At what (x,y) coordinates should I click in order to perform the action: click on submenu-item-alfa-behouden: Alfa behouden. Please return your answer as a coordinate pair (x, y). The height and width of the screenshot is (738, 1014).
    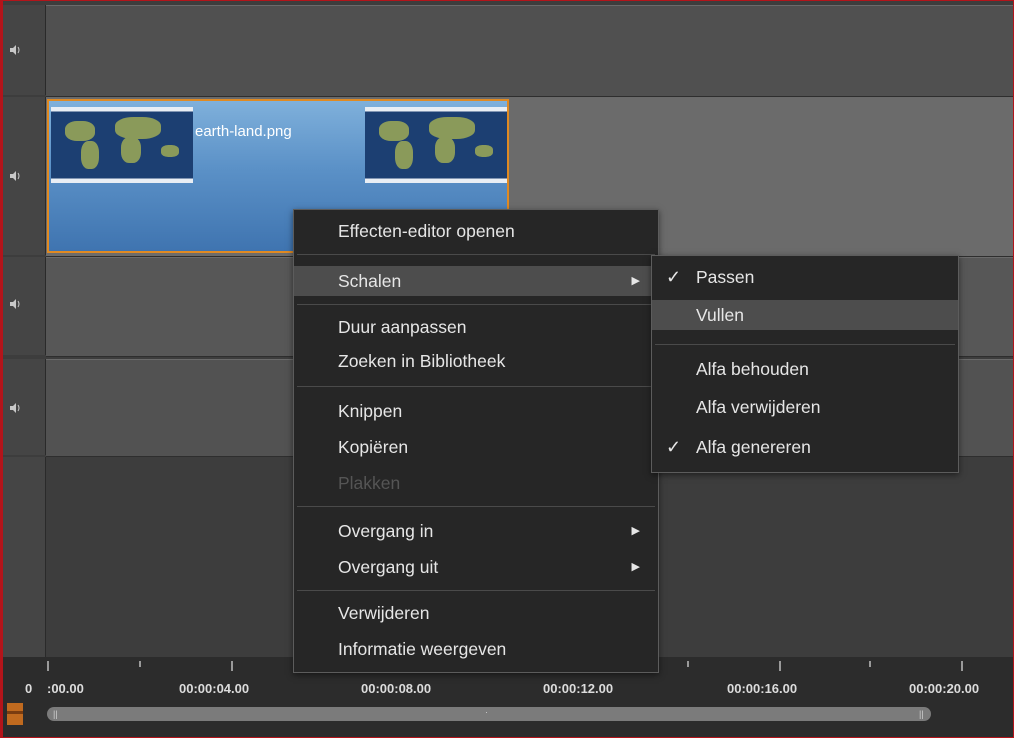
    Looking at the image, I should click on (805, 369).